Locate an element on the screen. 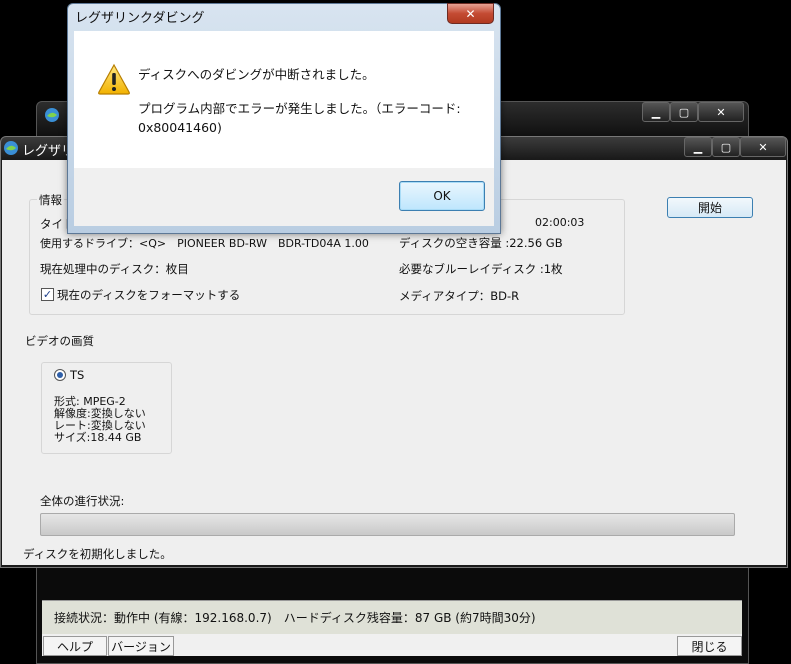 Image resolution: width=791 pixels, height=664 pixels. back-minimize-button: ▁ is located at coordinates (656, 112).